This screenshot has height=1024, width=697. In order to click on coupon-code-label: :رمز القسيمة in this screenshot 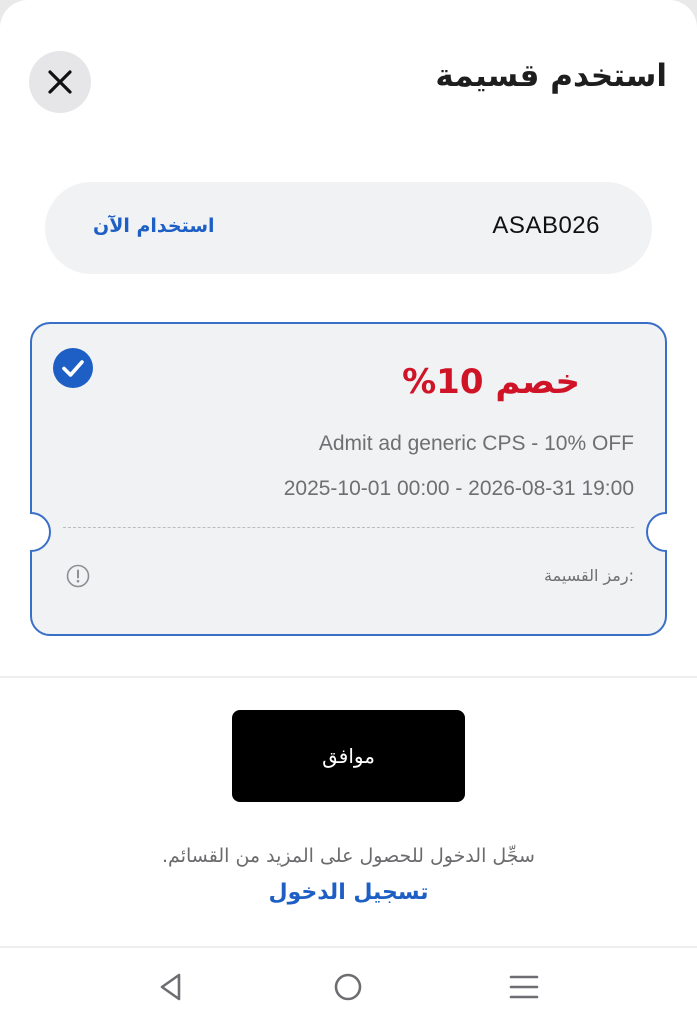, I will do `click(589, 575)`.